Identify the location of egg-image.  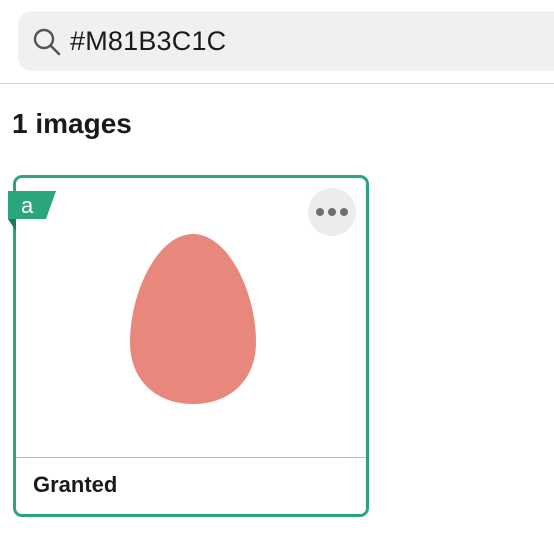
(193, 319).